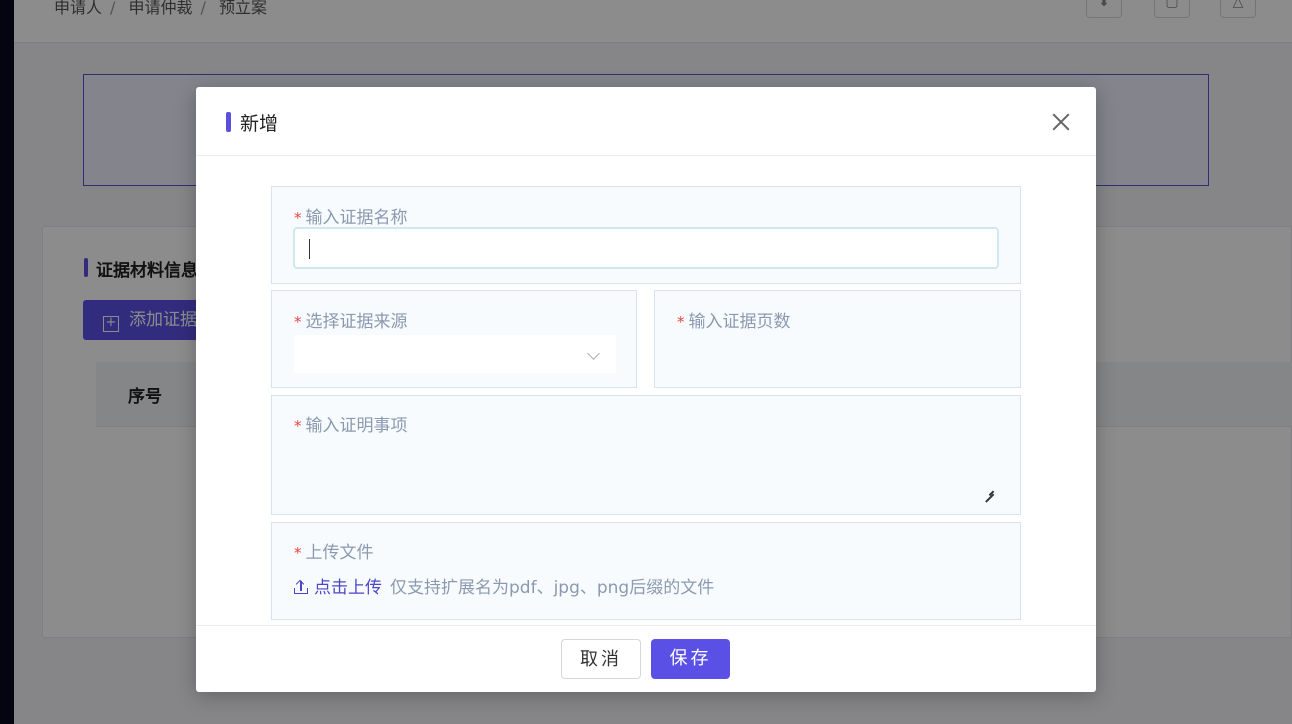 This screenshot has width=1292, height=724. I want to click on cancel-button: 取消, so click(601, 659).